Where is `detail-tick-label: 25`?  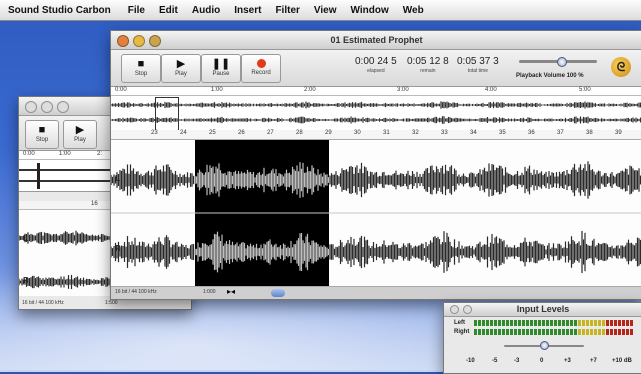
detail-tick-label: 25 is located at coordinates (212, 133).